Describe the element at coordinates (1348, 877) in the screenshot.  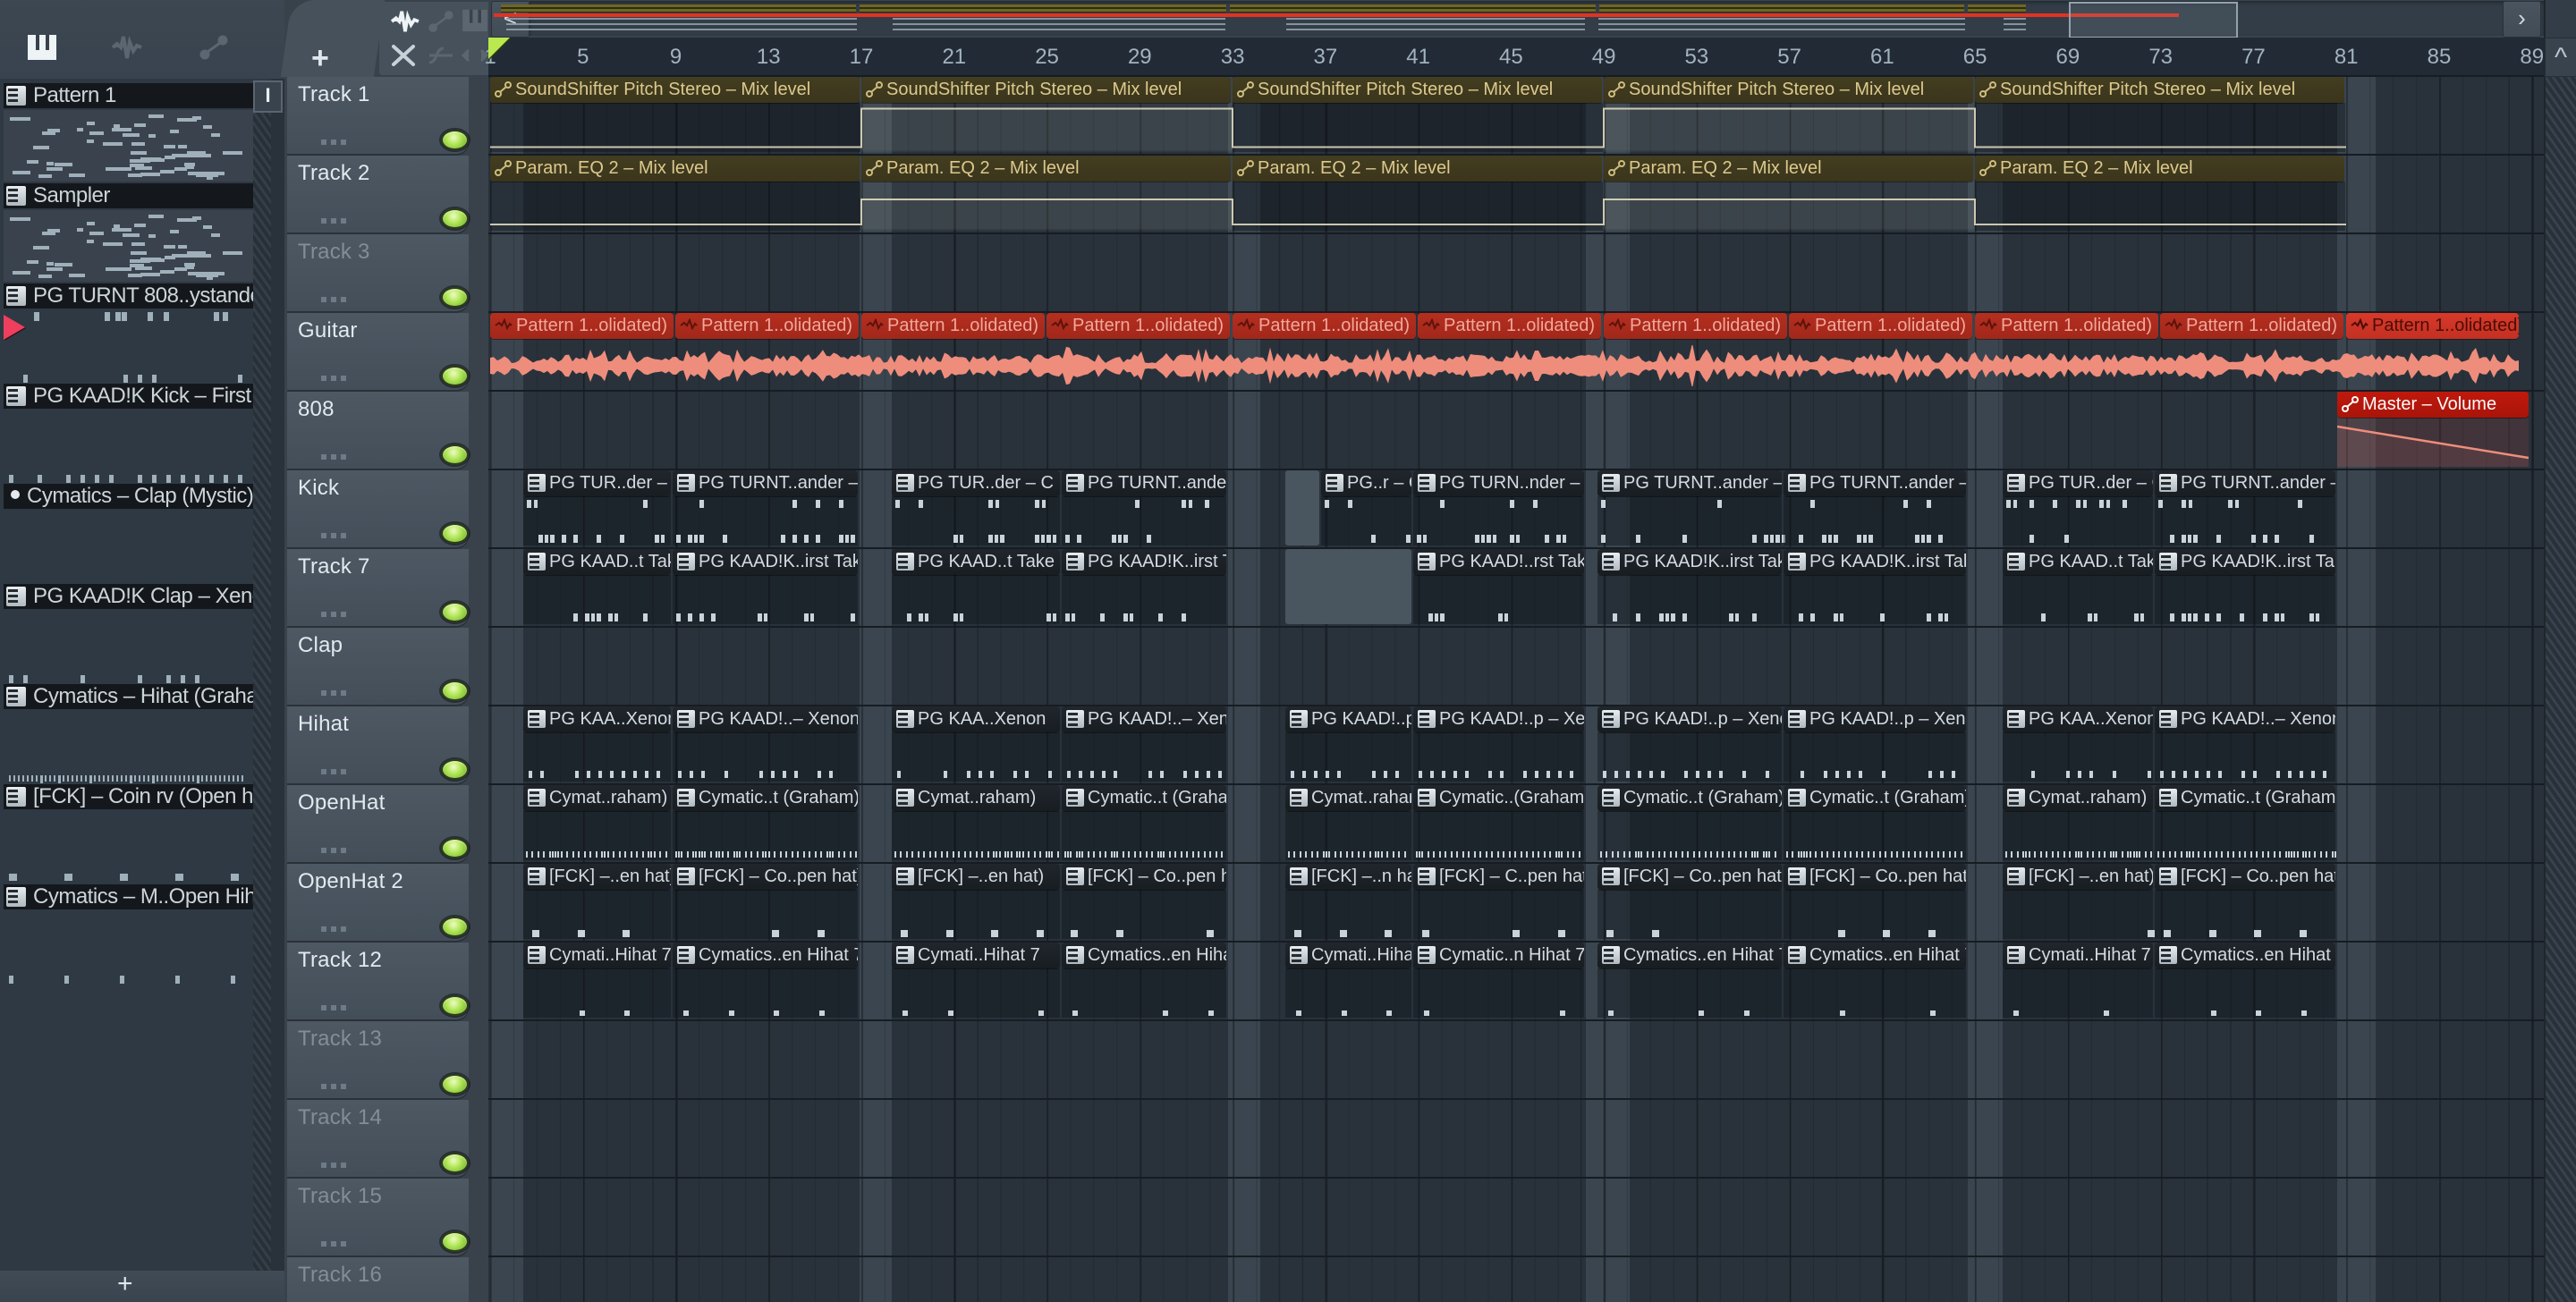
I see `pattern-clip: [FCK] –..n hat)` at that location.